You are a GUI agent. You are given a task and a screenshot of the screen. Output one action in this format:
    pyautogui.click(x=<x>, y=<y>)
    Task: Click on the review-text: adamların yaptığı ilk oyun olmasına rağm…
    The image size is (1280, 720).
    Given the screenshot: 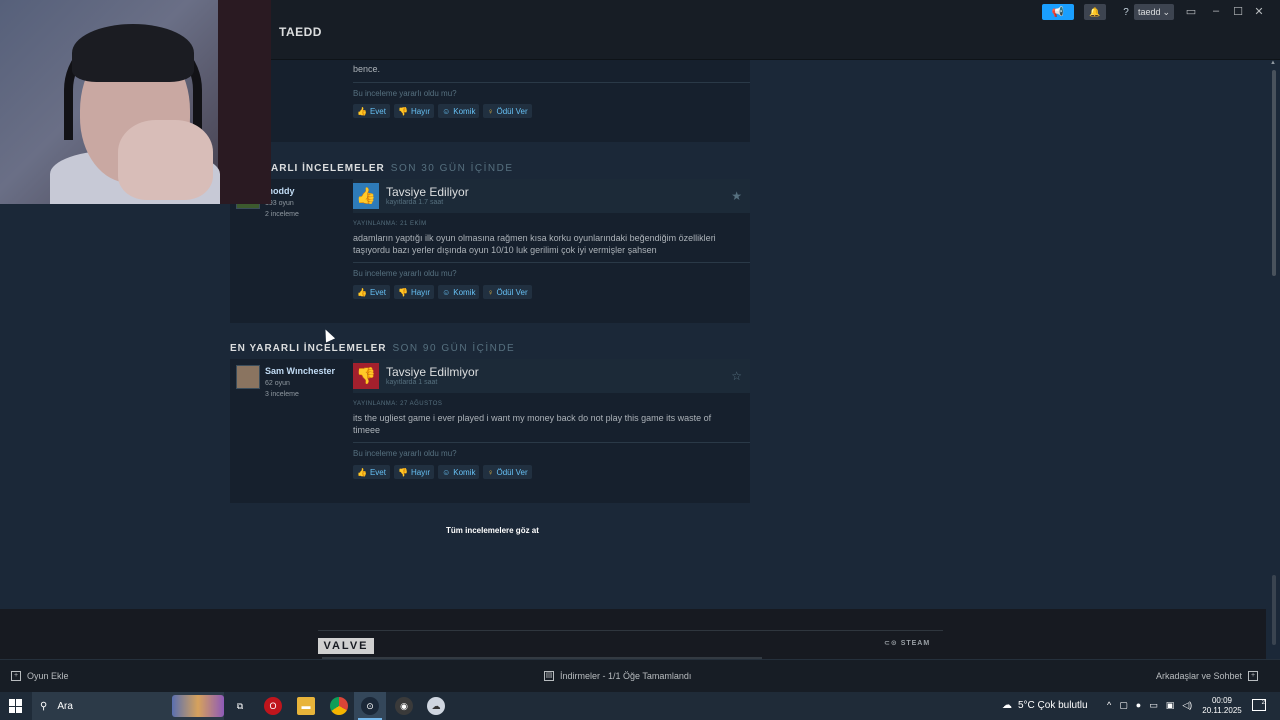 What is the action you would take?
    pyautogui.click(x=534, y=244)
    